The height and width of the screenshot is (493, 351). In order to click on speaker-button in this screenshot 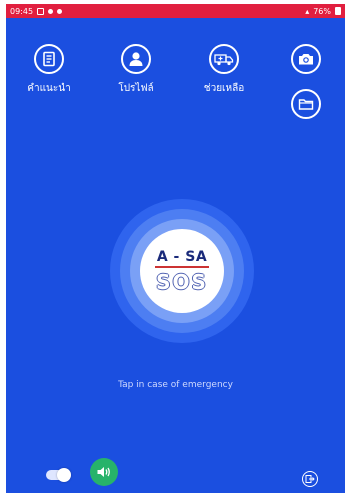, I will do `click(104, 472)`.